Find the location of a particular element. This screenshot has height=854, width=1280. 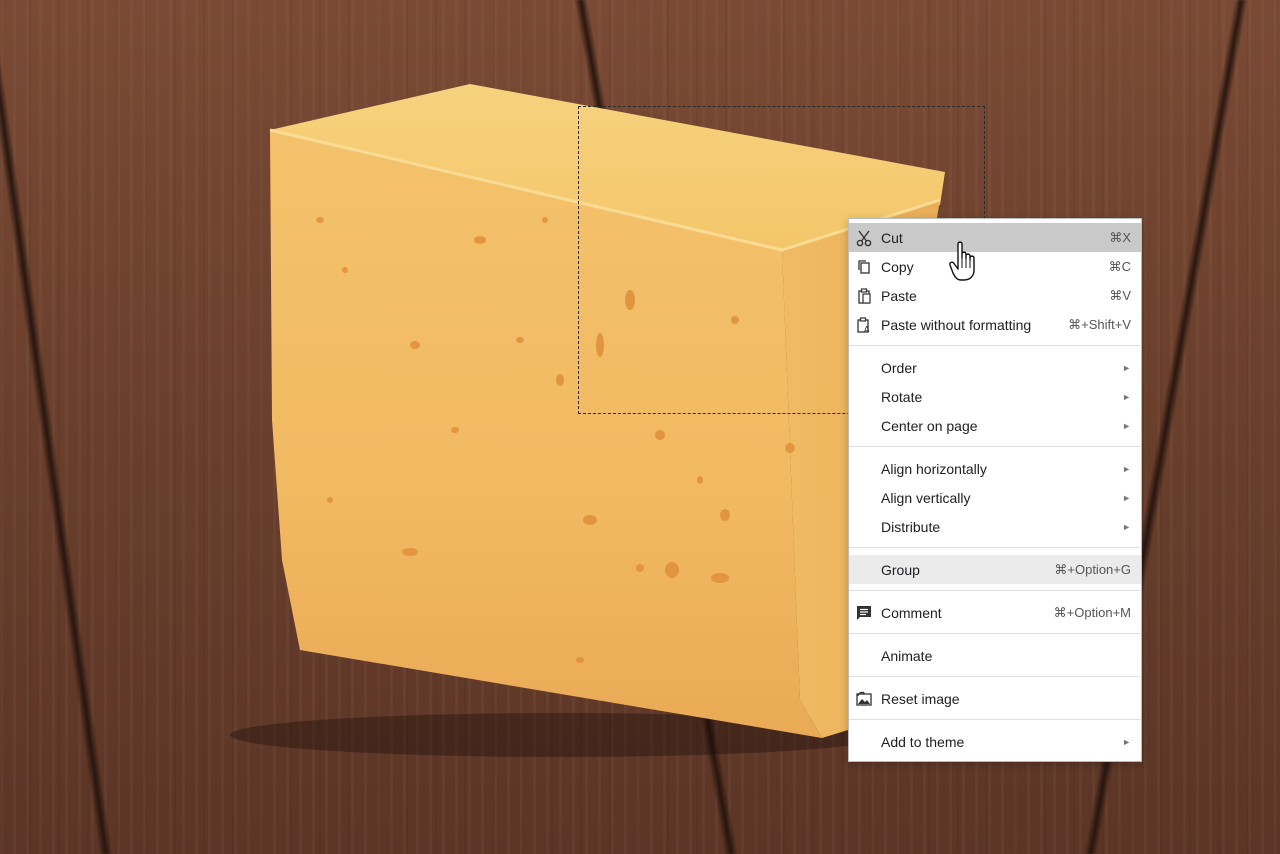

menu-item-label: Align vertically is located at coordinates (926, 497).